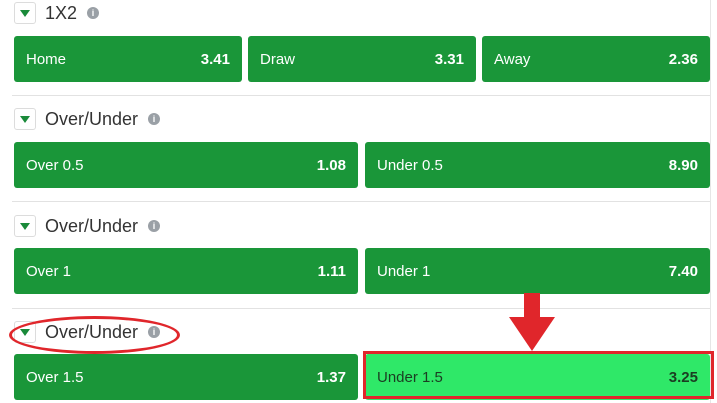 The width and height of the screenshot is (717, 403). Describe the element at coordinates (512, 59) in the screenshot. I see `outcome-label: Away` at that location.